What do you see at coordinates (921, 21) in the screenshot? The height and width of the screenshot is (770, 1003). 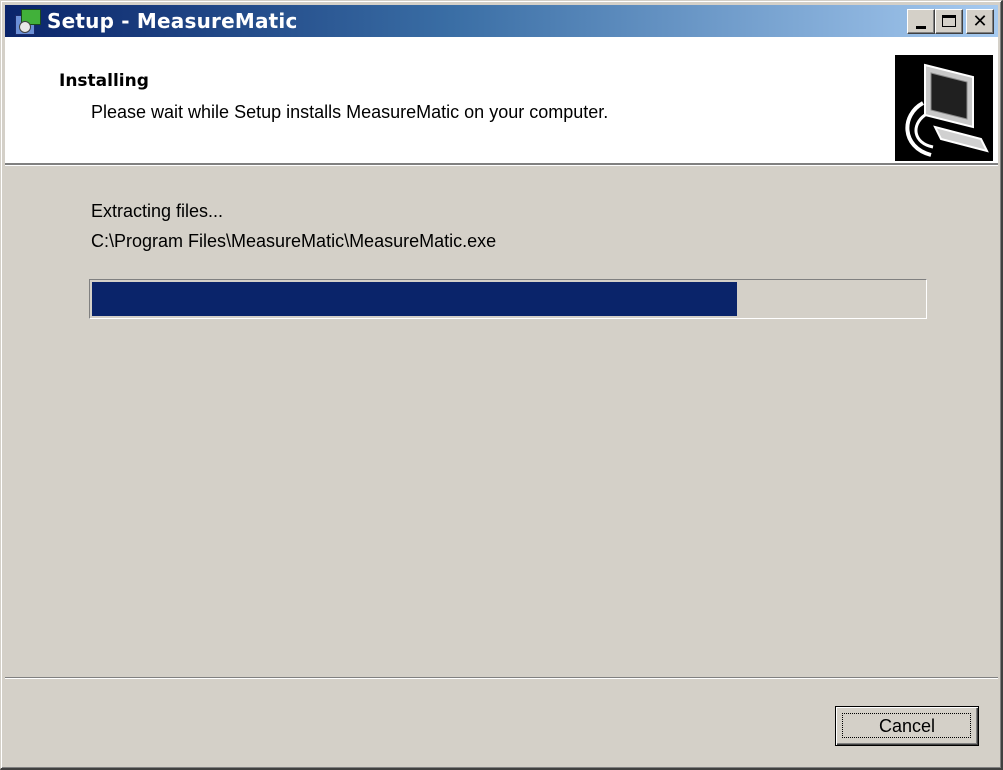 I see `minimize-button` at bounding box center [921, 21].